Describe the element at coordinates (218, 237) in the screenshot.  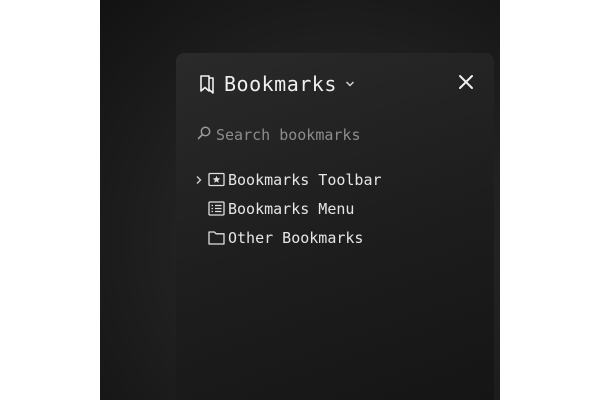
I see `folder-icon` at that location.